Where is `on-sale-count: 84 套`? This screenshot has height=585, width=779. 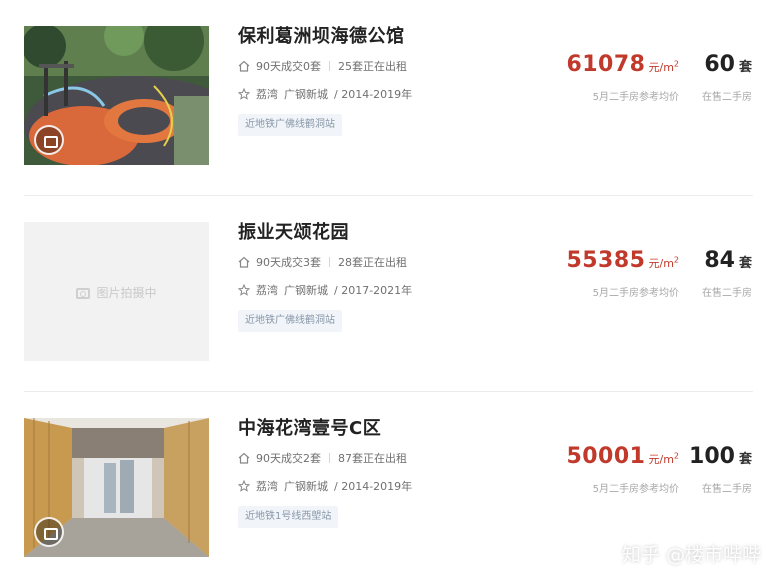 on-sale-count: 84 套 is located at coordinates (728, 260).